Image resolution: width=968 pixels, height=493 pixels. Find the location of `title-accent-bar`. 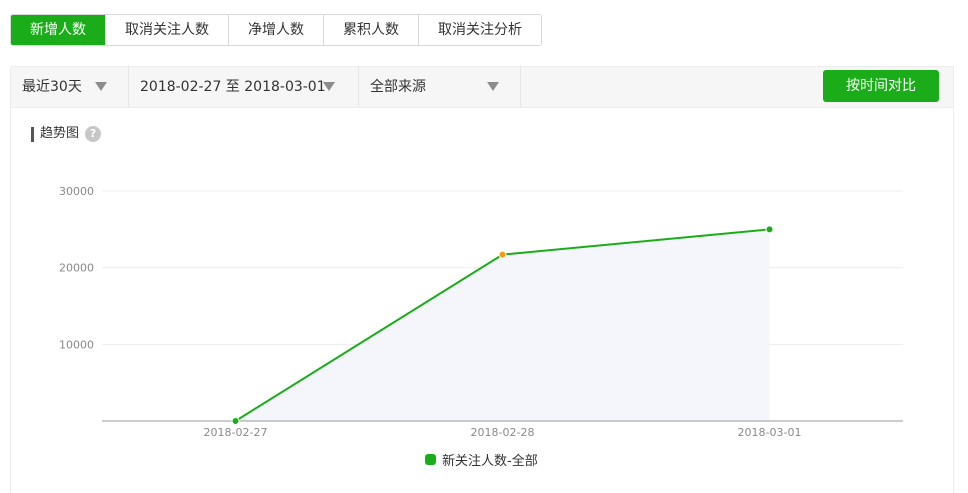

title-accent-bar is located at coordinates (32, 134).